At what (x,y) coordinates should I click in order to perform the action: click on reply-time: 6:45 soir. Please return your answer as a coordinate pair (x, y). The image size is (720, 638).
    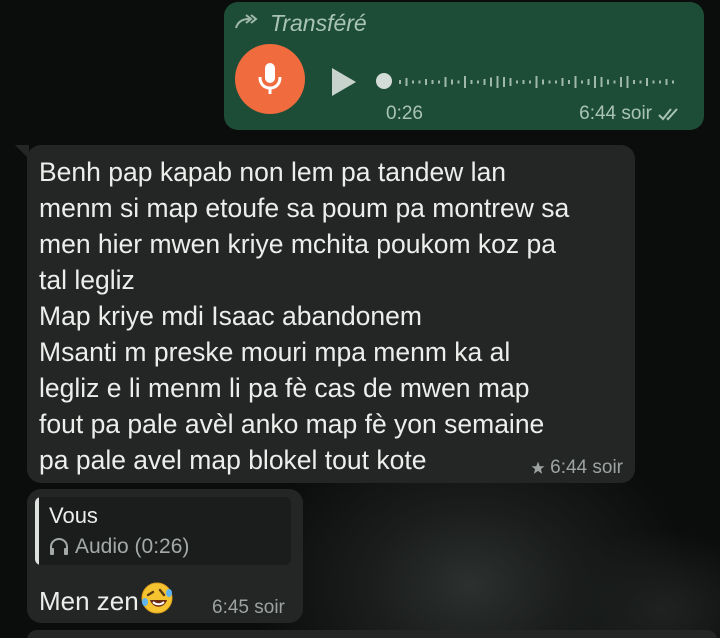
    Looking at the image, I should click on (248, 607).